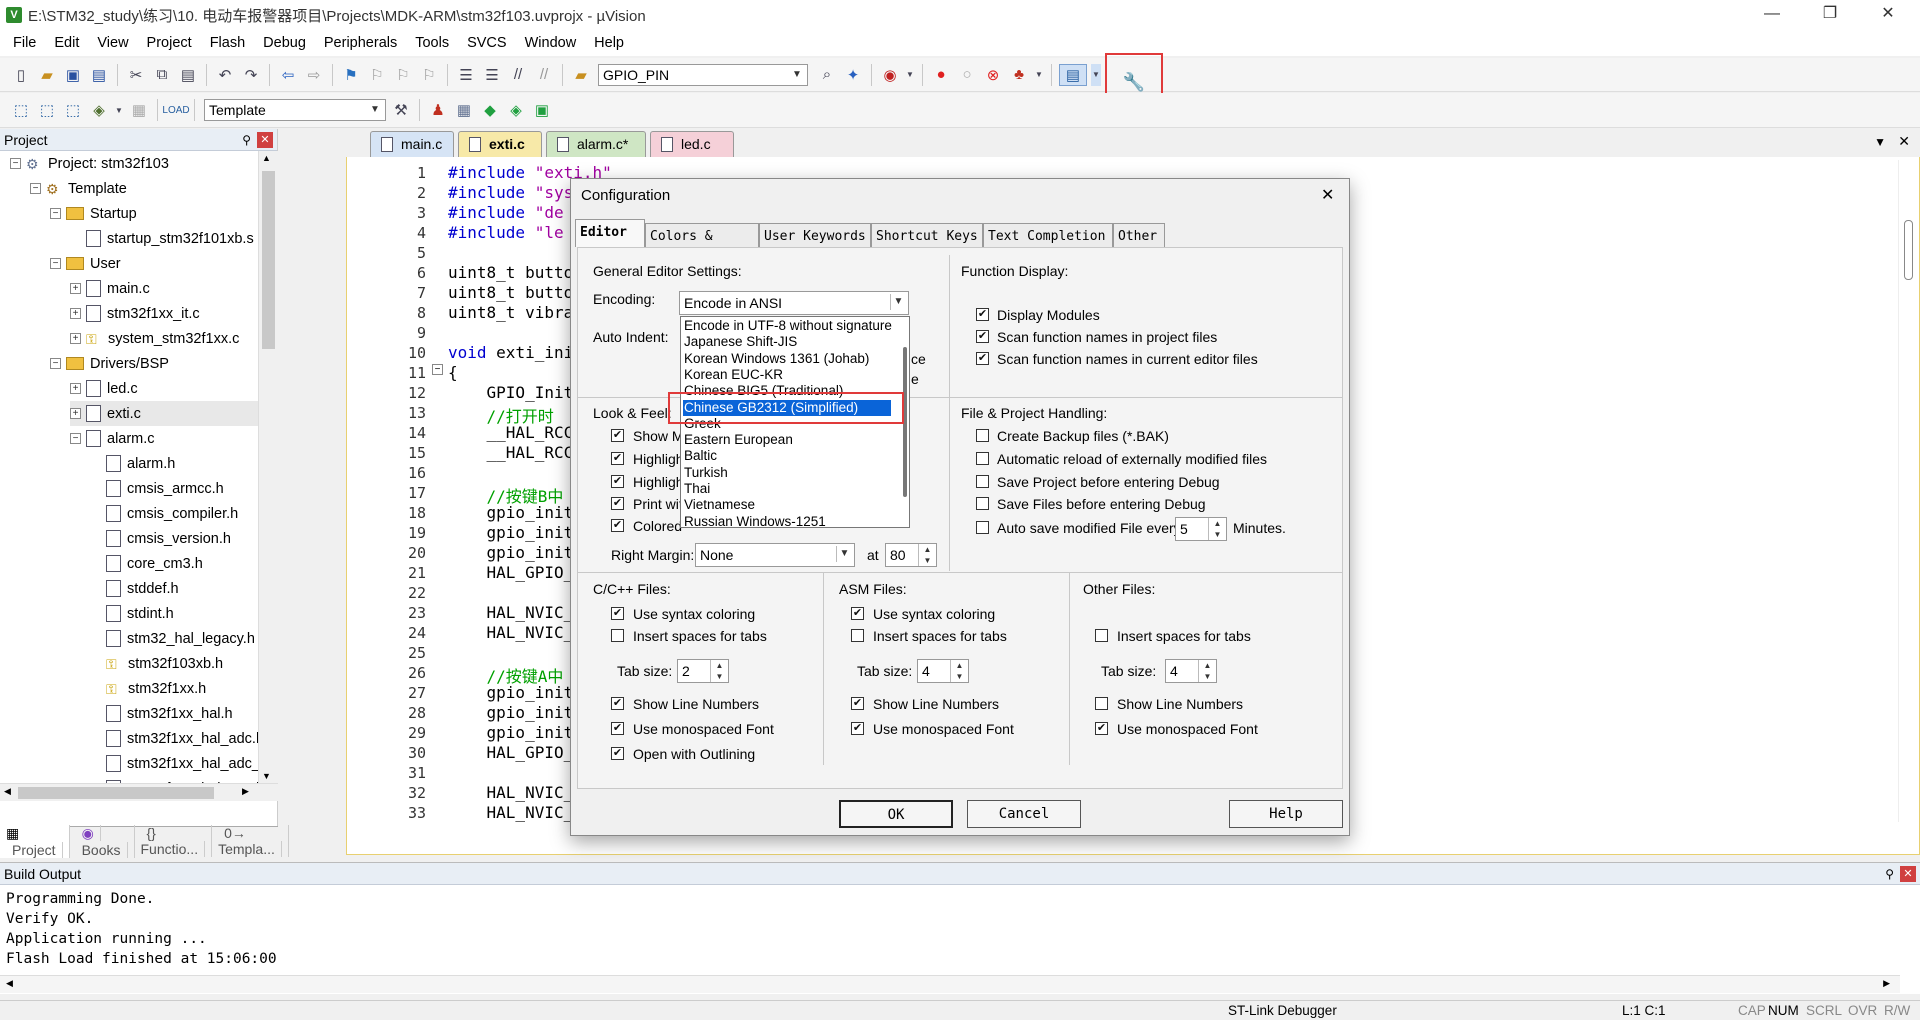  I want to click on menu-tools: Tools, so click(432, 43).